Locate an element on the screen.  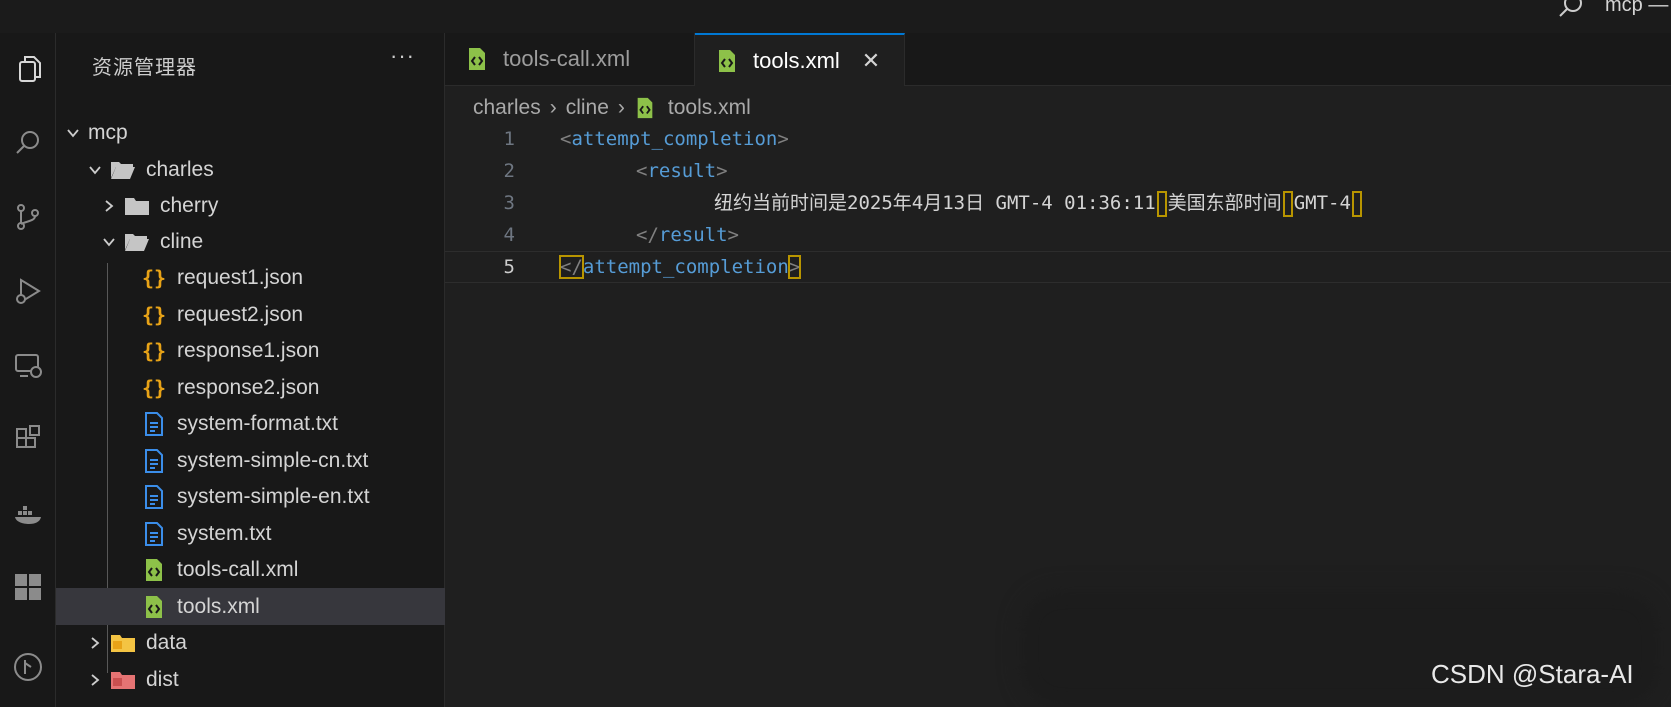
watermark: CSDN @Stara-AI is located at coordinates (1532, 674).